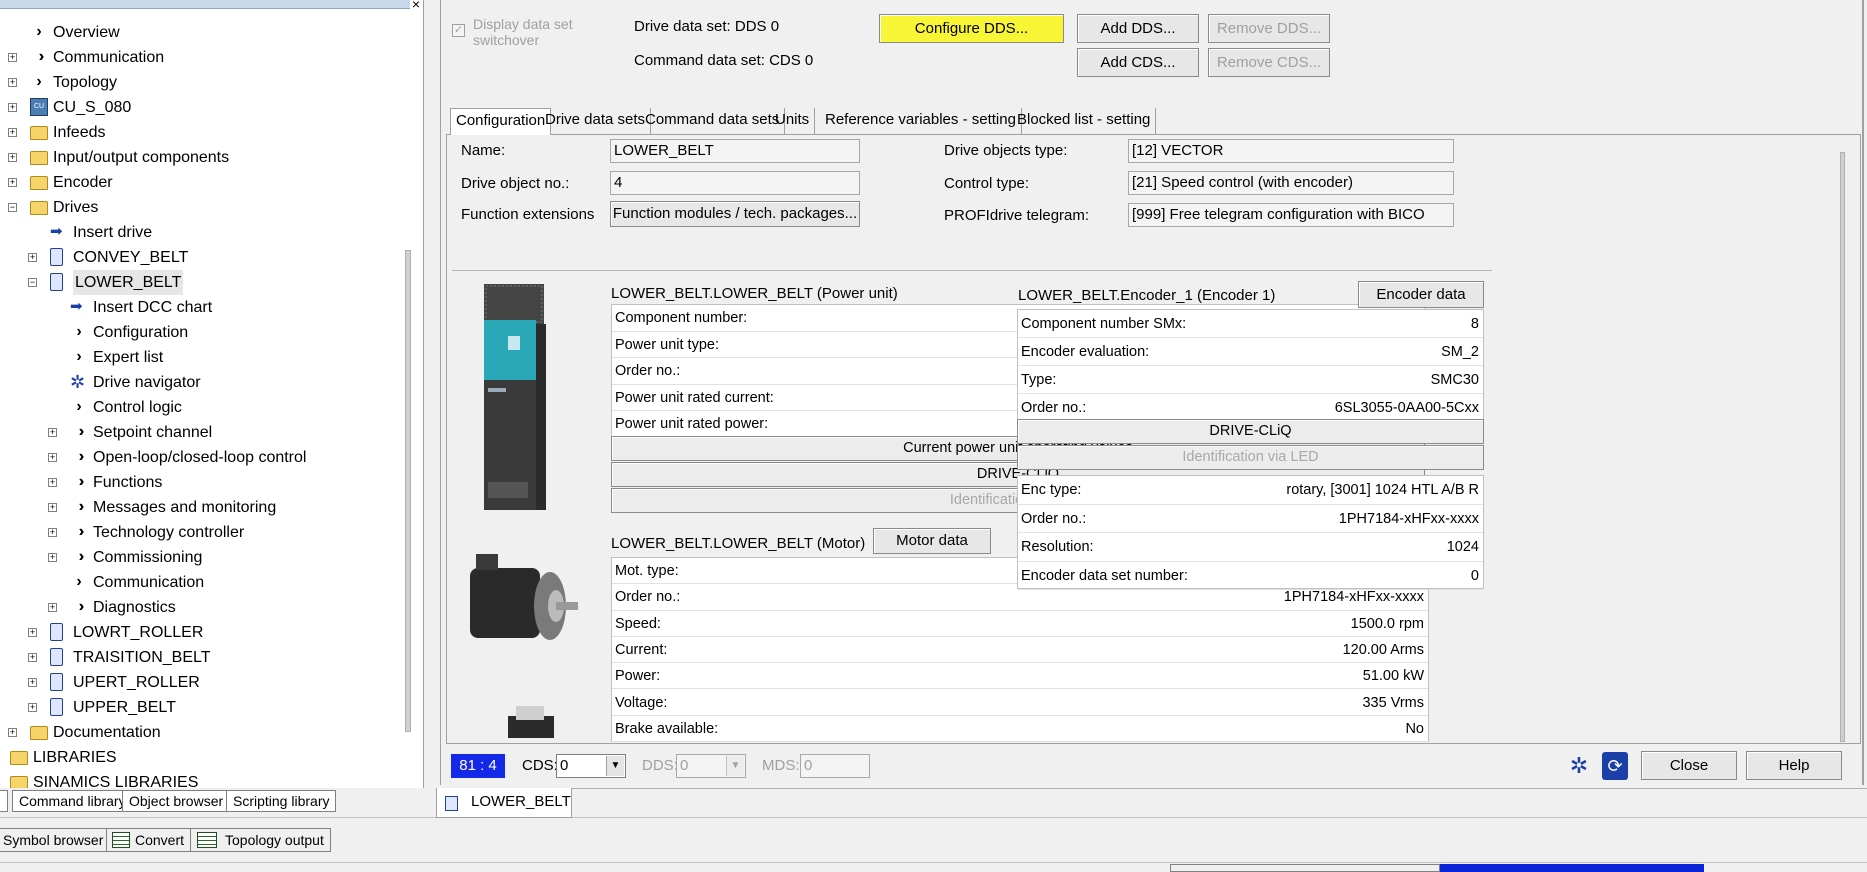 This screenshot has height=872, width=1867. What do you see at coordinates (202, 407) in the screenshot?
I see `tree-item: › Control logic` at bounding box center [202, 407].